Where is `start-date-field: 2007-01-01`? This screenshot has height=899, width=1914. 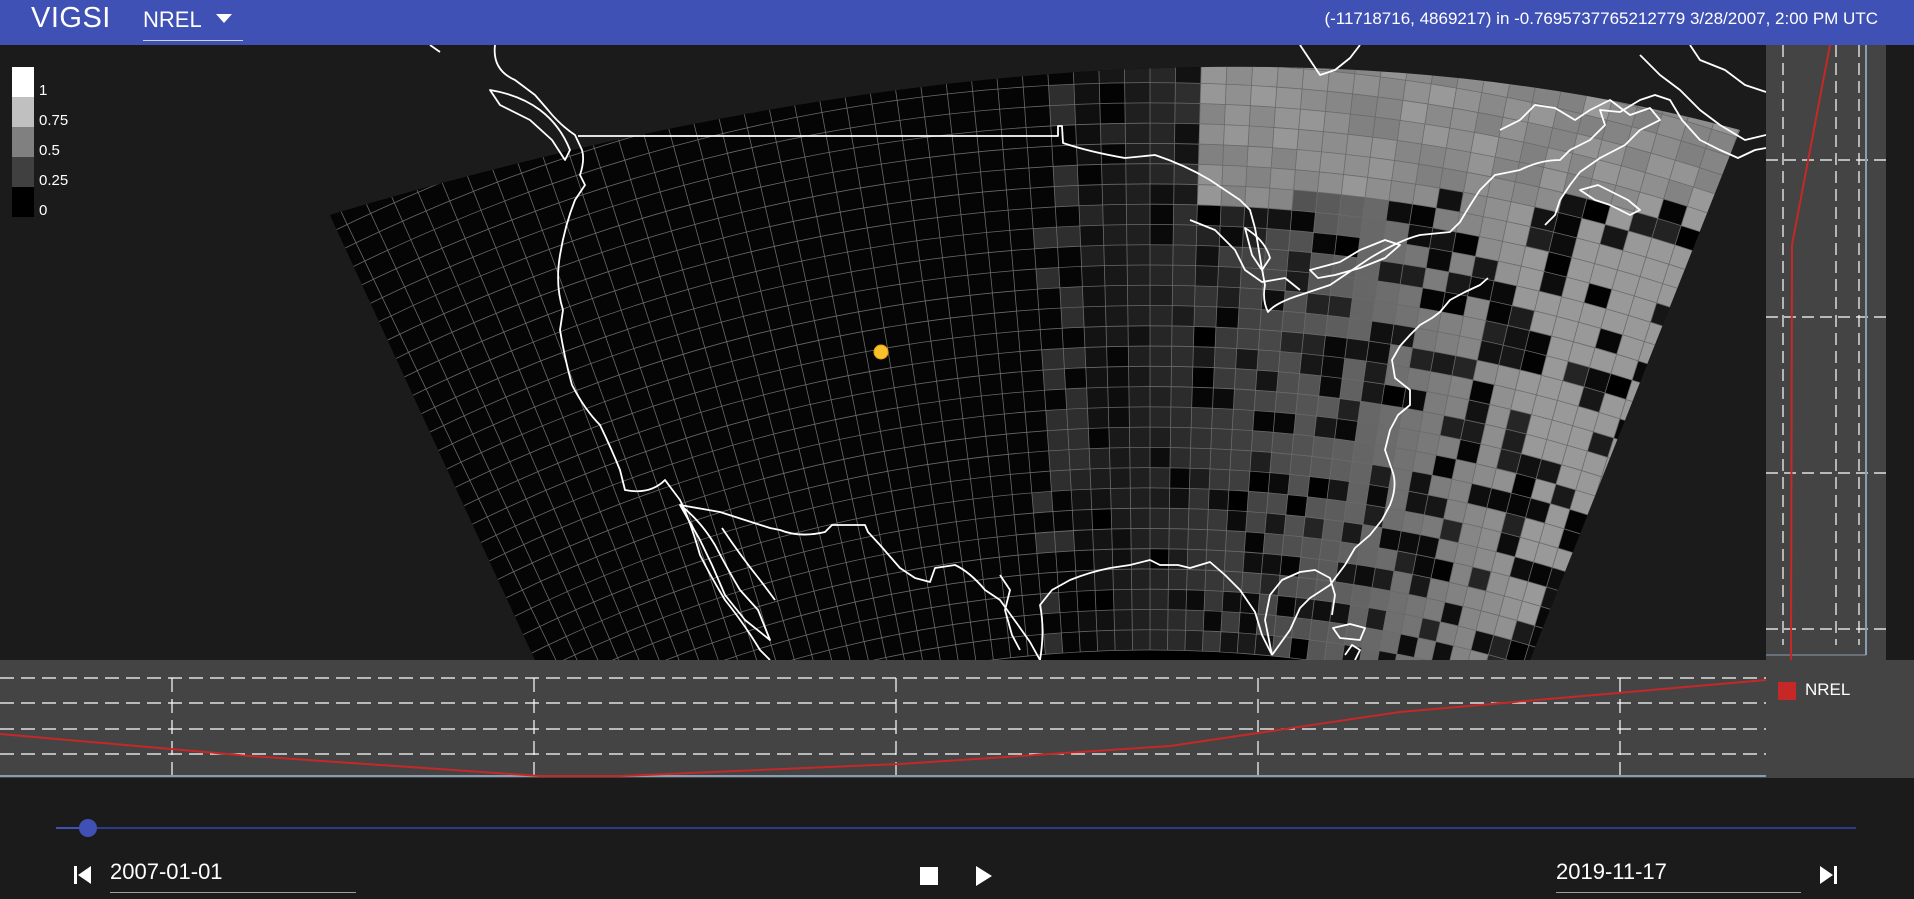 start-date-field: 2007-01-01 is located at coordinates (233, 872).